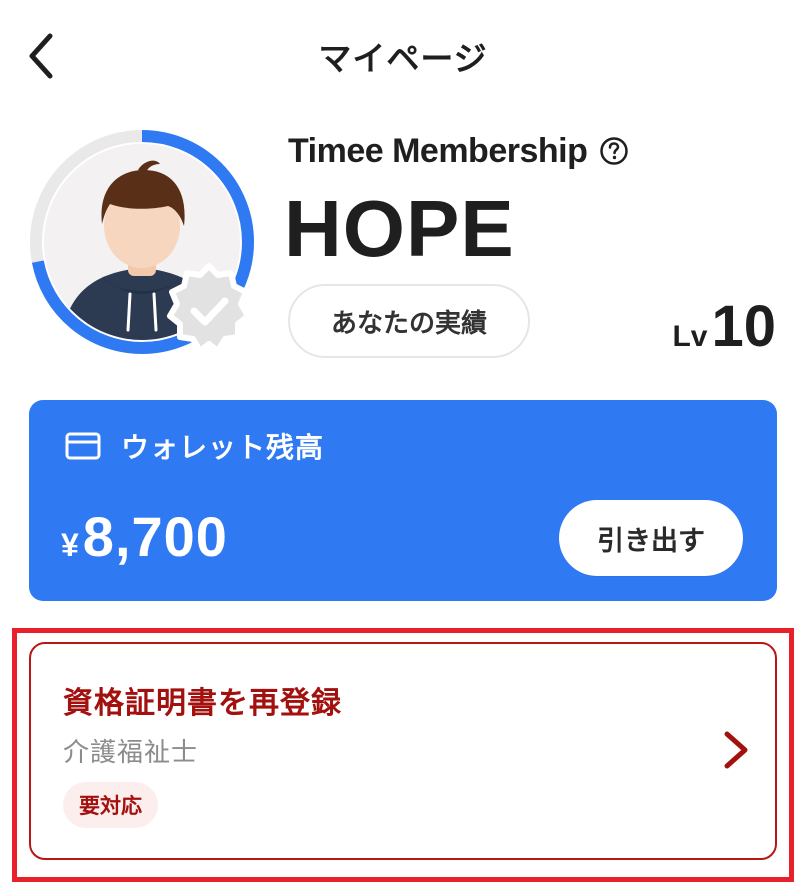  What do you see at coordinates (438, 150) in the screenshot?
I see `membership-label: Timee Membership` at bounding box center [438, 150].